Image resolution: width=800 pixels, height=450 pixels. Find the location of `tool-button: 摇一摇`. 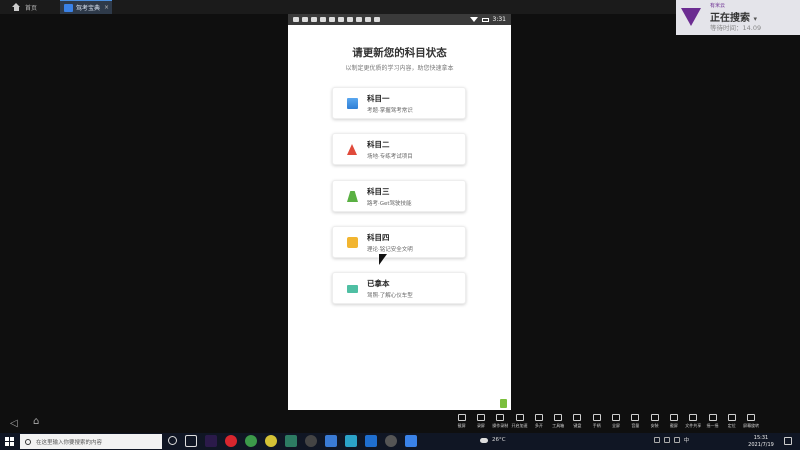

tool-button: 摇一摇 is located at coordinates (712, 422).